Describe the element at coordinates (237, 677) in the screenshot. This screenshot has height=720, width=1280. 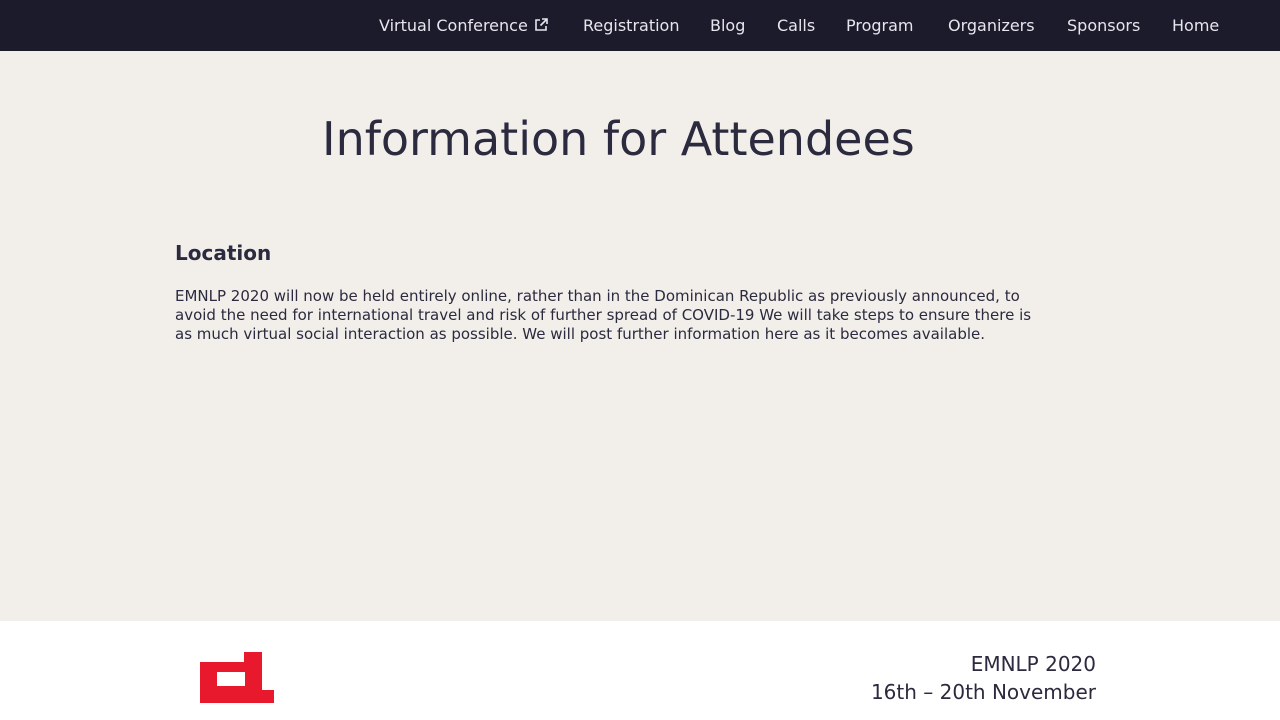
I see `emnlp-logo` at that location.